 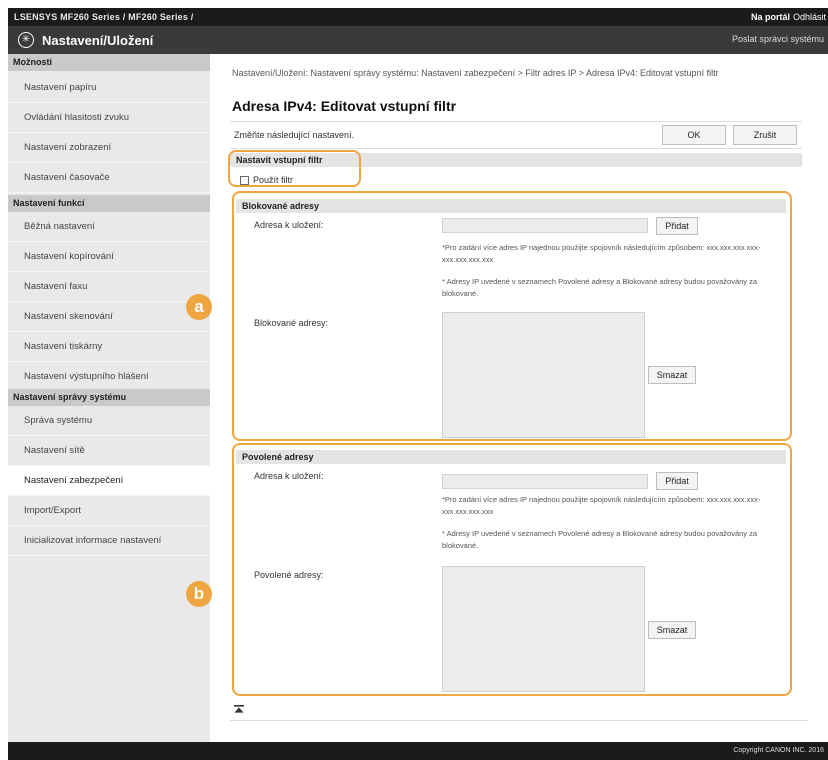 What do you see at coordinates (694, 135) in the screenshot?
I see `ok-button: OK` at bounding box center [694, 135].